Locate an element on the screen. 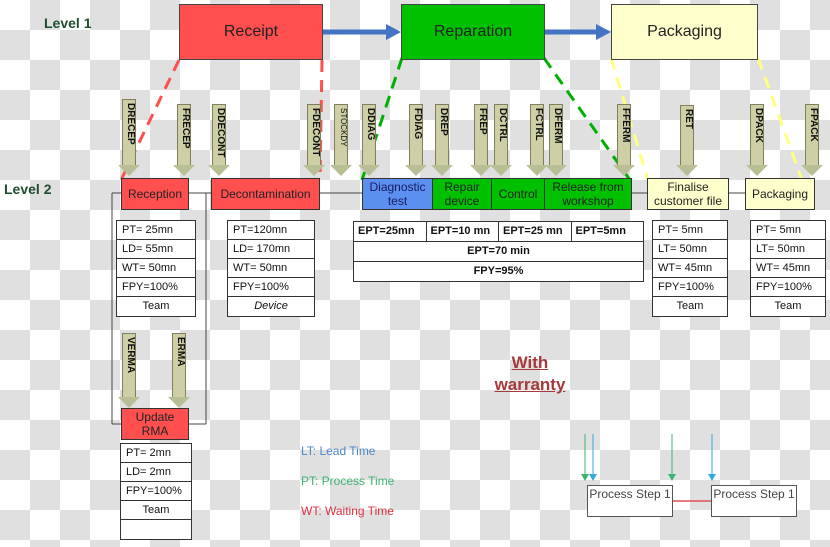 This screenshot has height=547, width=830. flow-arrow-dctrl: DCTRL is located at coordinates (501, 140).